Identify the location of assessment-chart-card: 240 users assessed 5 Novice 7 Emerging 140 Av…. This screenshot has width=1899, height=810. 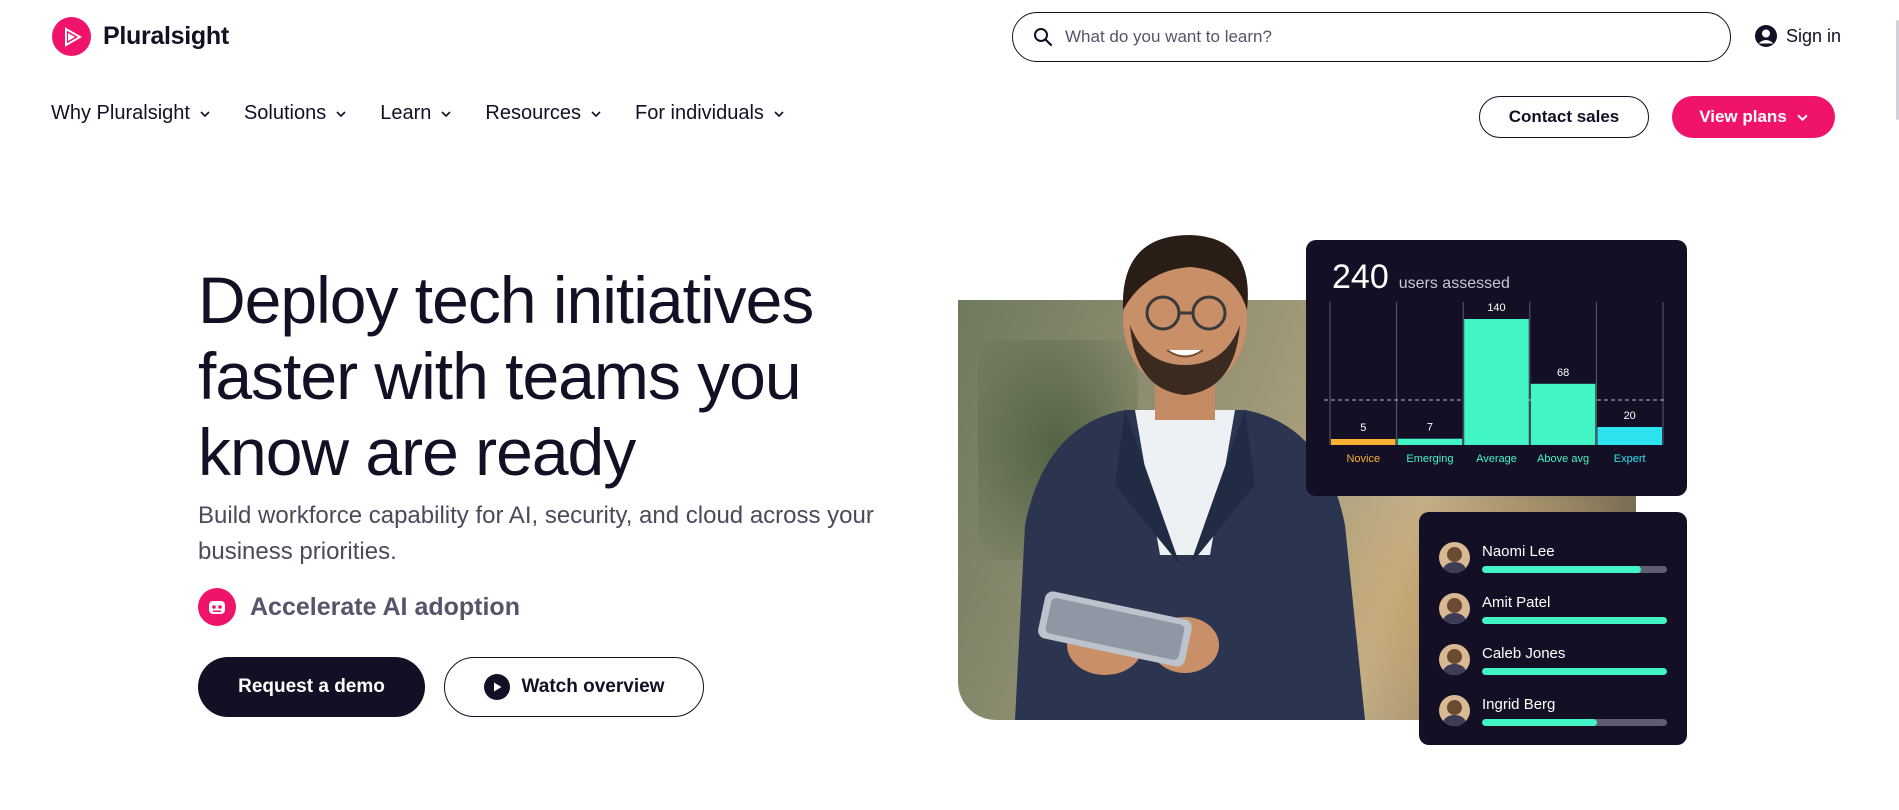
(1496, 368).